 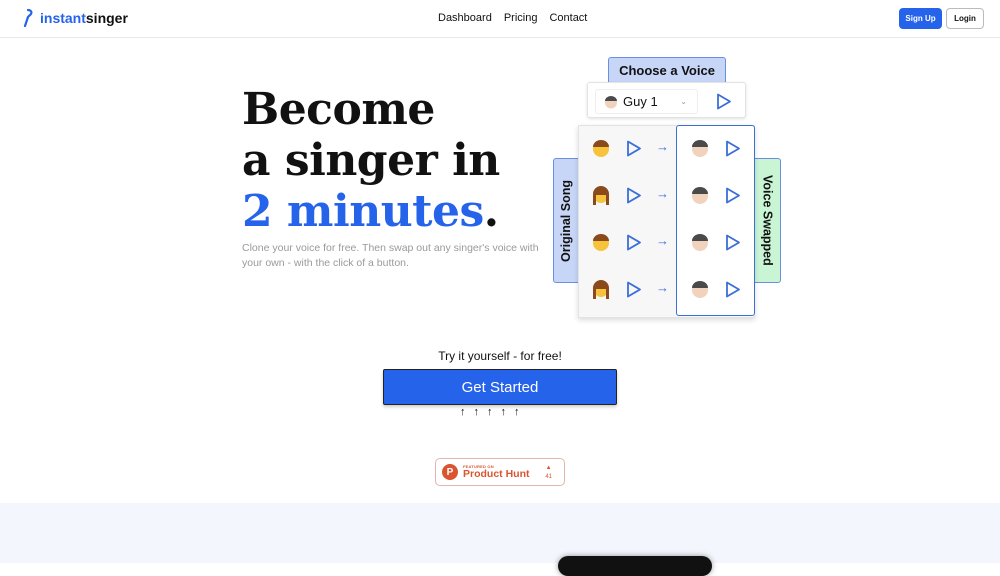 I want to click on voice-select: Guy 1 ⌄, so click(x=646, y=101).